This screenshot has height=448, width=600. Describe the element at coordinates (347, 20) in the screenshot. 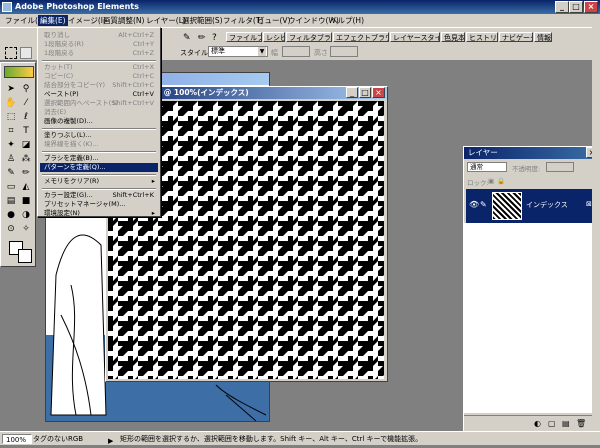

I see `menu-help: ヘルプ(H)` at that location.